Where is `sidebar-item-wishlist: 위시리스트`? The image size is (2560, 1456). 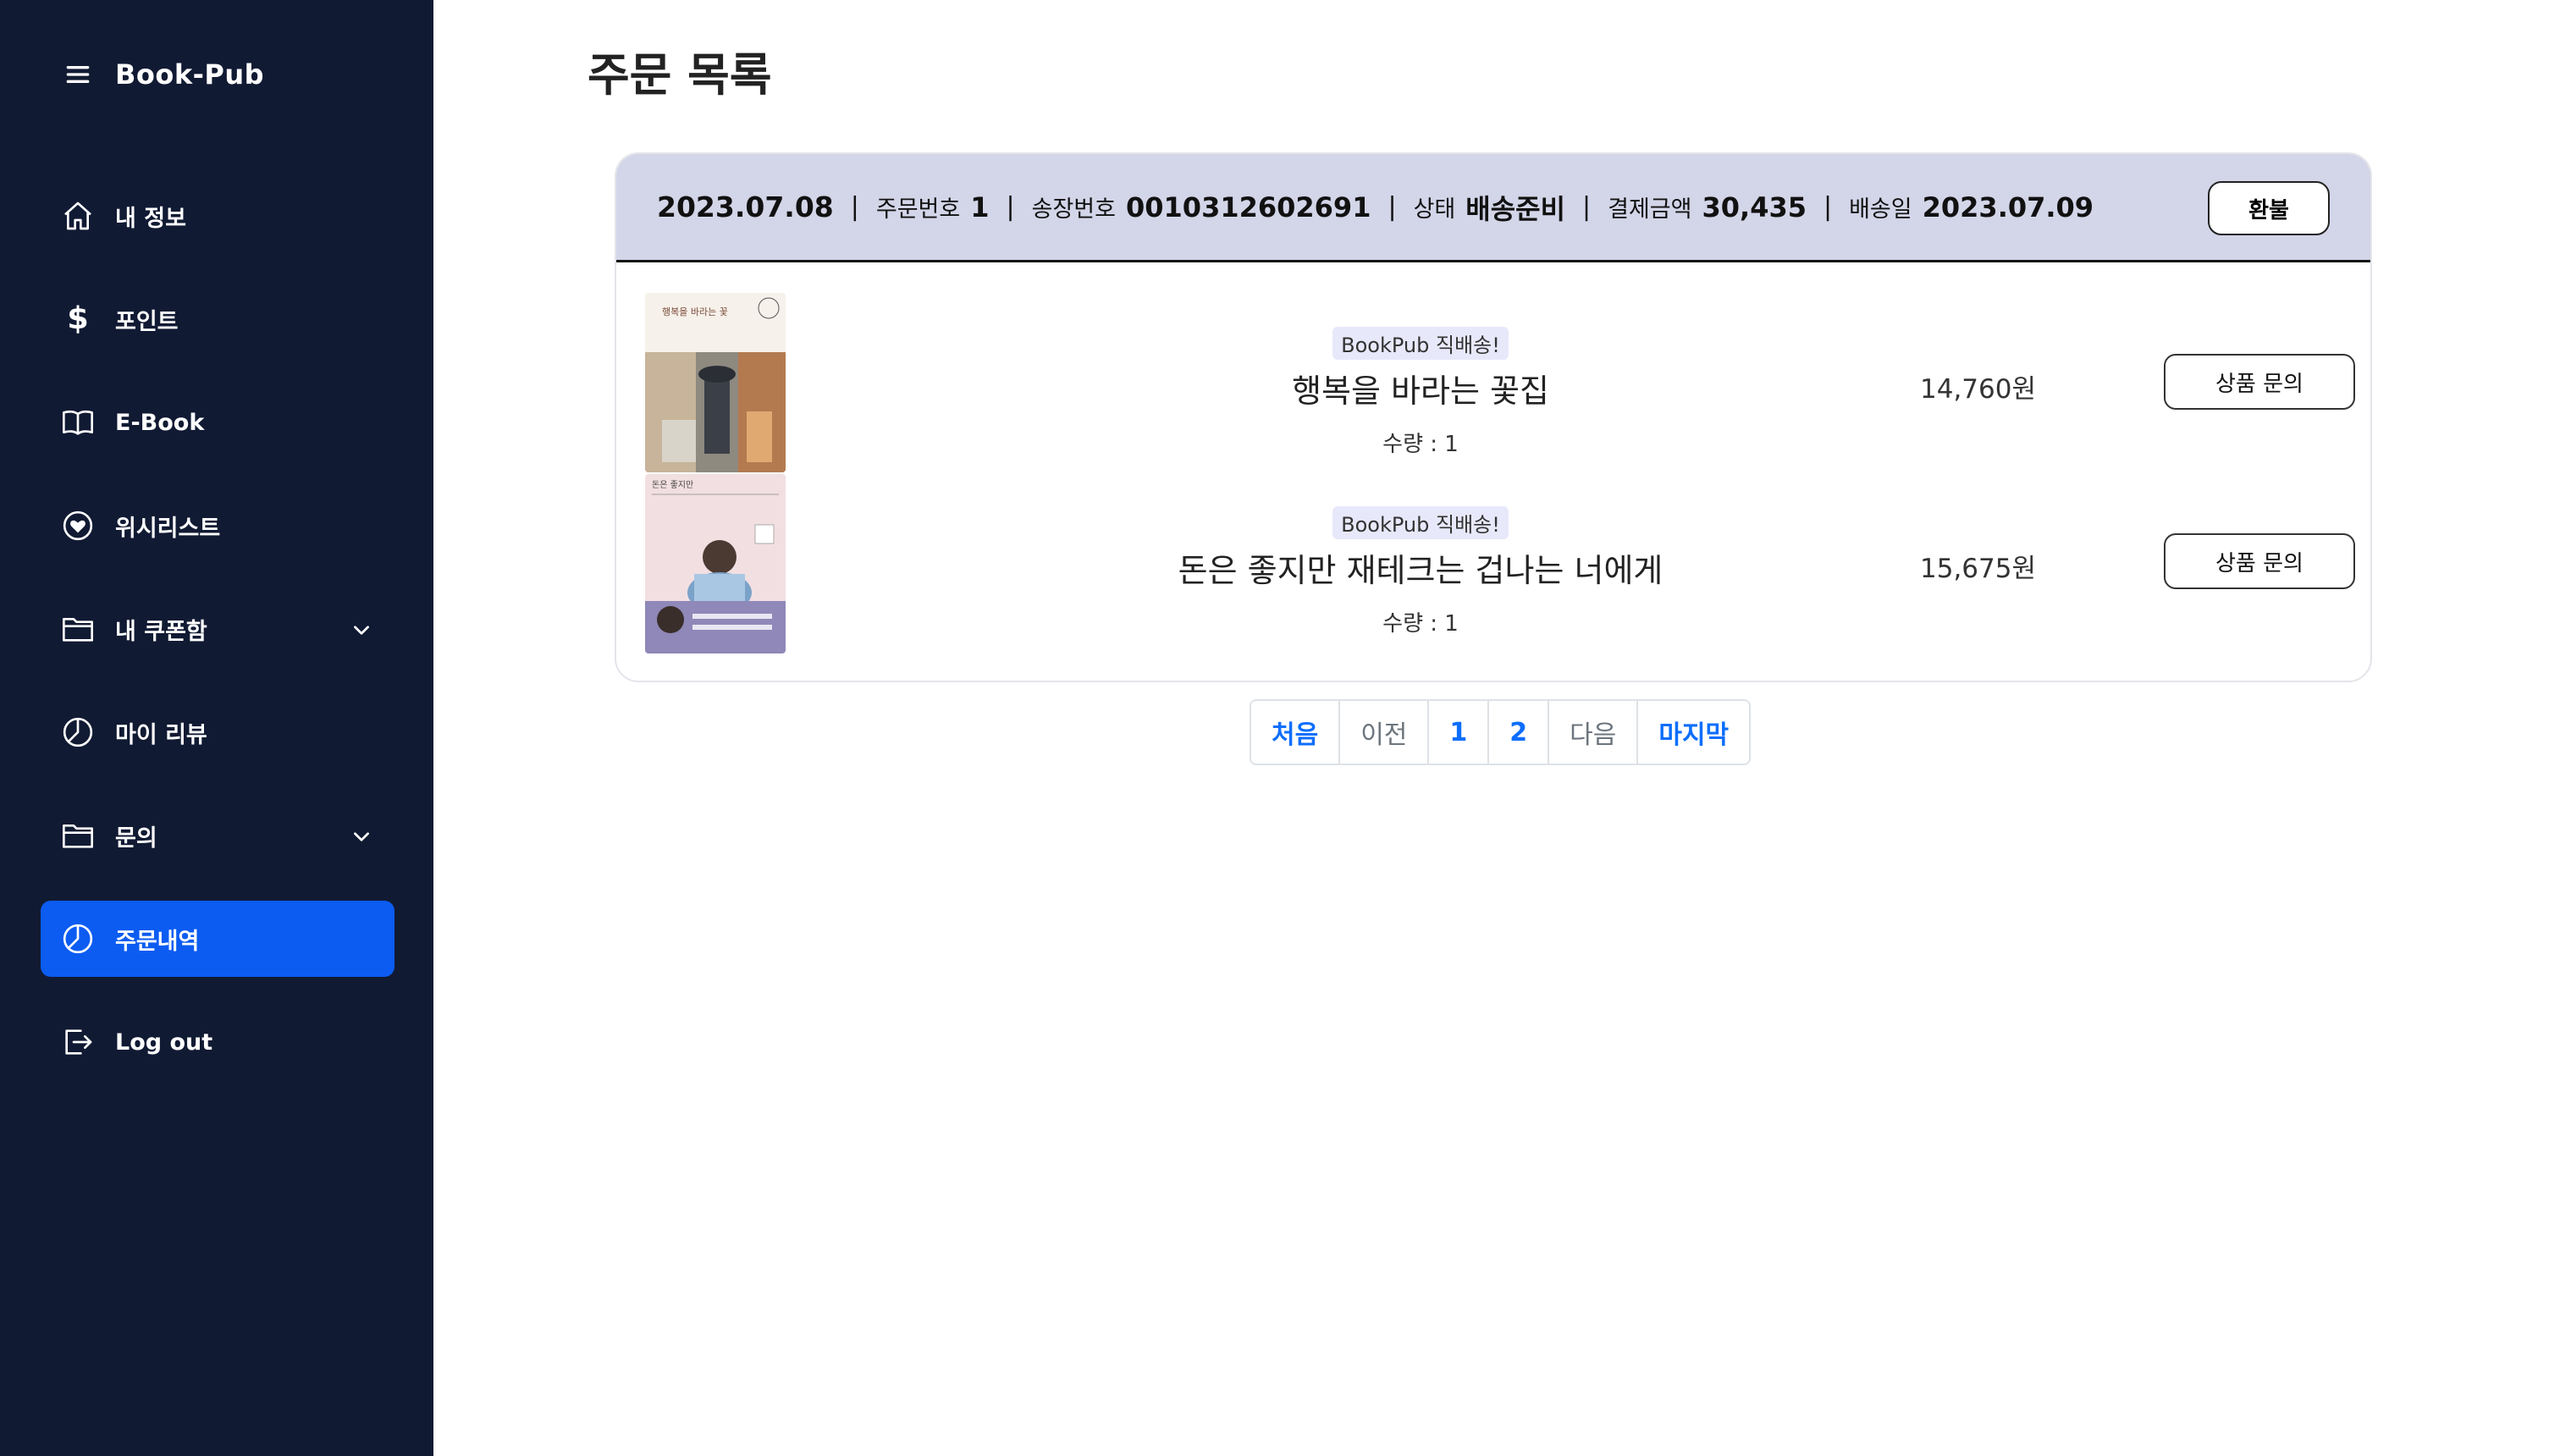
sidebar-item-wishlist: 위시리스트 is located at coordinates (217, 526).